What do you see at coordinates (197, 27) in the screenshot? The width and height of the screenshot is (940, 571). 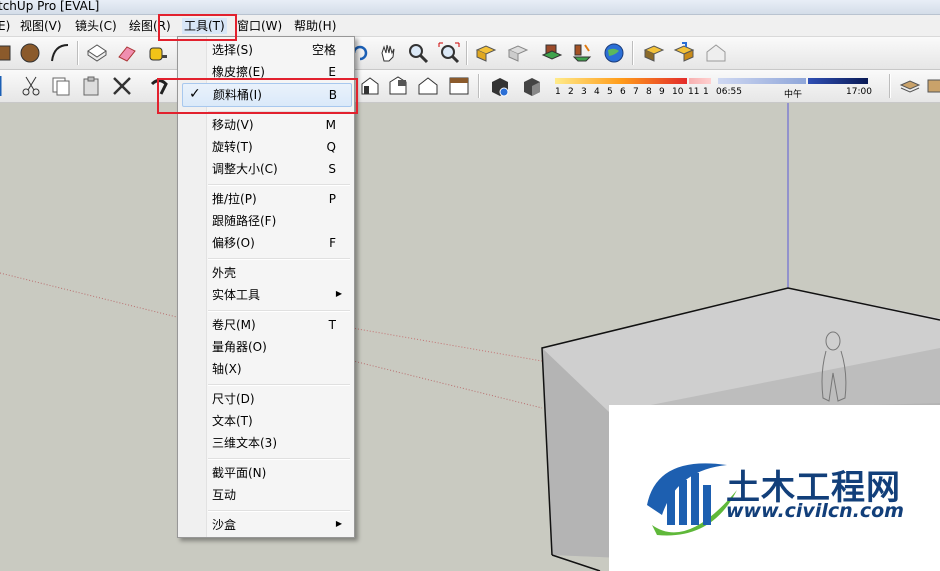 I see `annotation-box-tools-menu` at bounding box center [197, 27].